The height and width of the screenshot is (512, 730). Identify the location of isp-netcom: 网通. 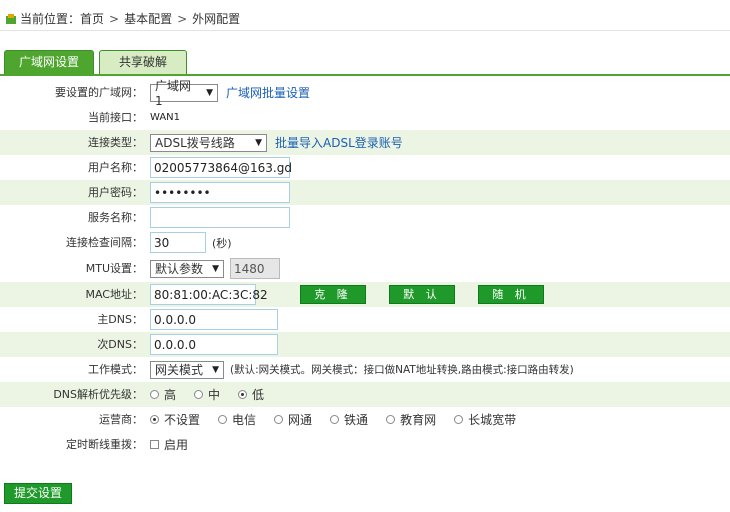
(293, 419).